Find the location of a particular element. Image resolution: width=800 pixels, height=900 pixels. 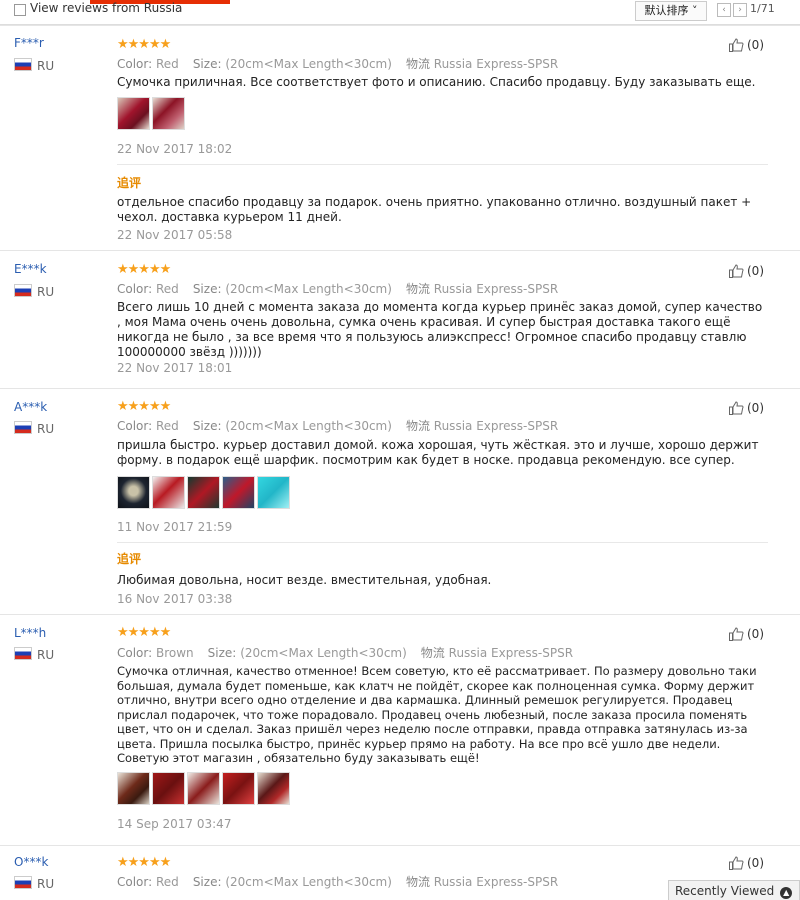

reviewer-name: A***k is located at coordinates (31, 407).